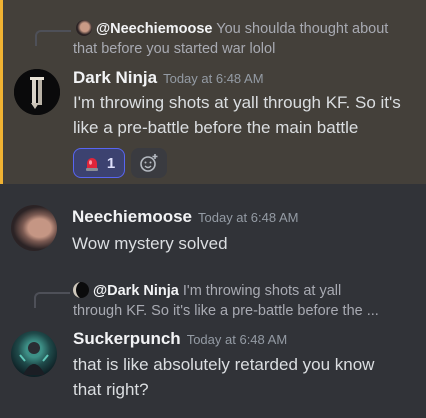  Describe the element at coordinates (34, 228) in the screenshot. I see `avatar-neechiemoose` at that location.